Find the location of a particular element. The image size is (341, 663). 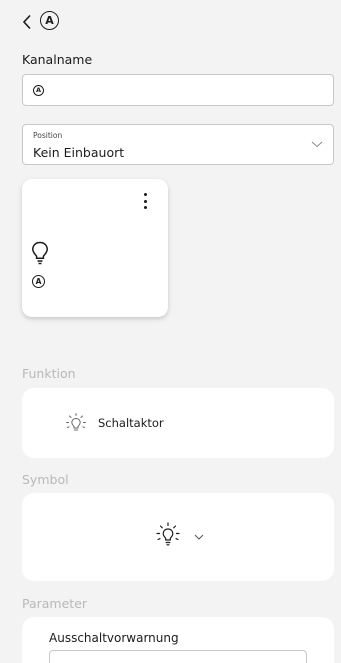

device-card: A is located at coordinates (95, 248).